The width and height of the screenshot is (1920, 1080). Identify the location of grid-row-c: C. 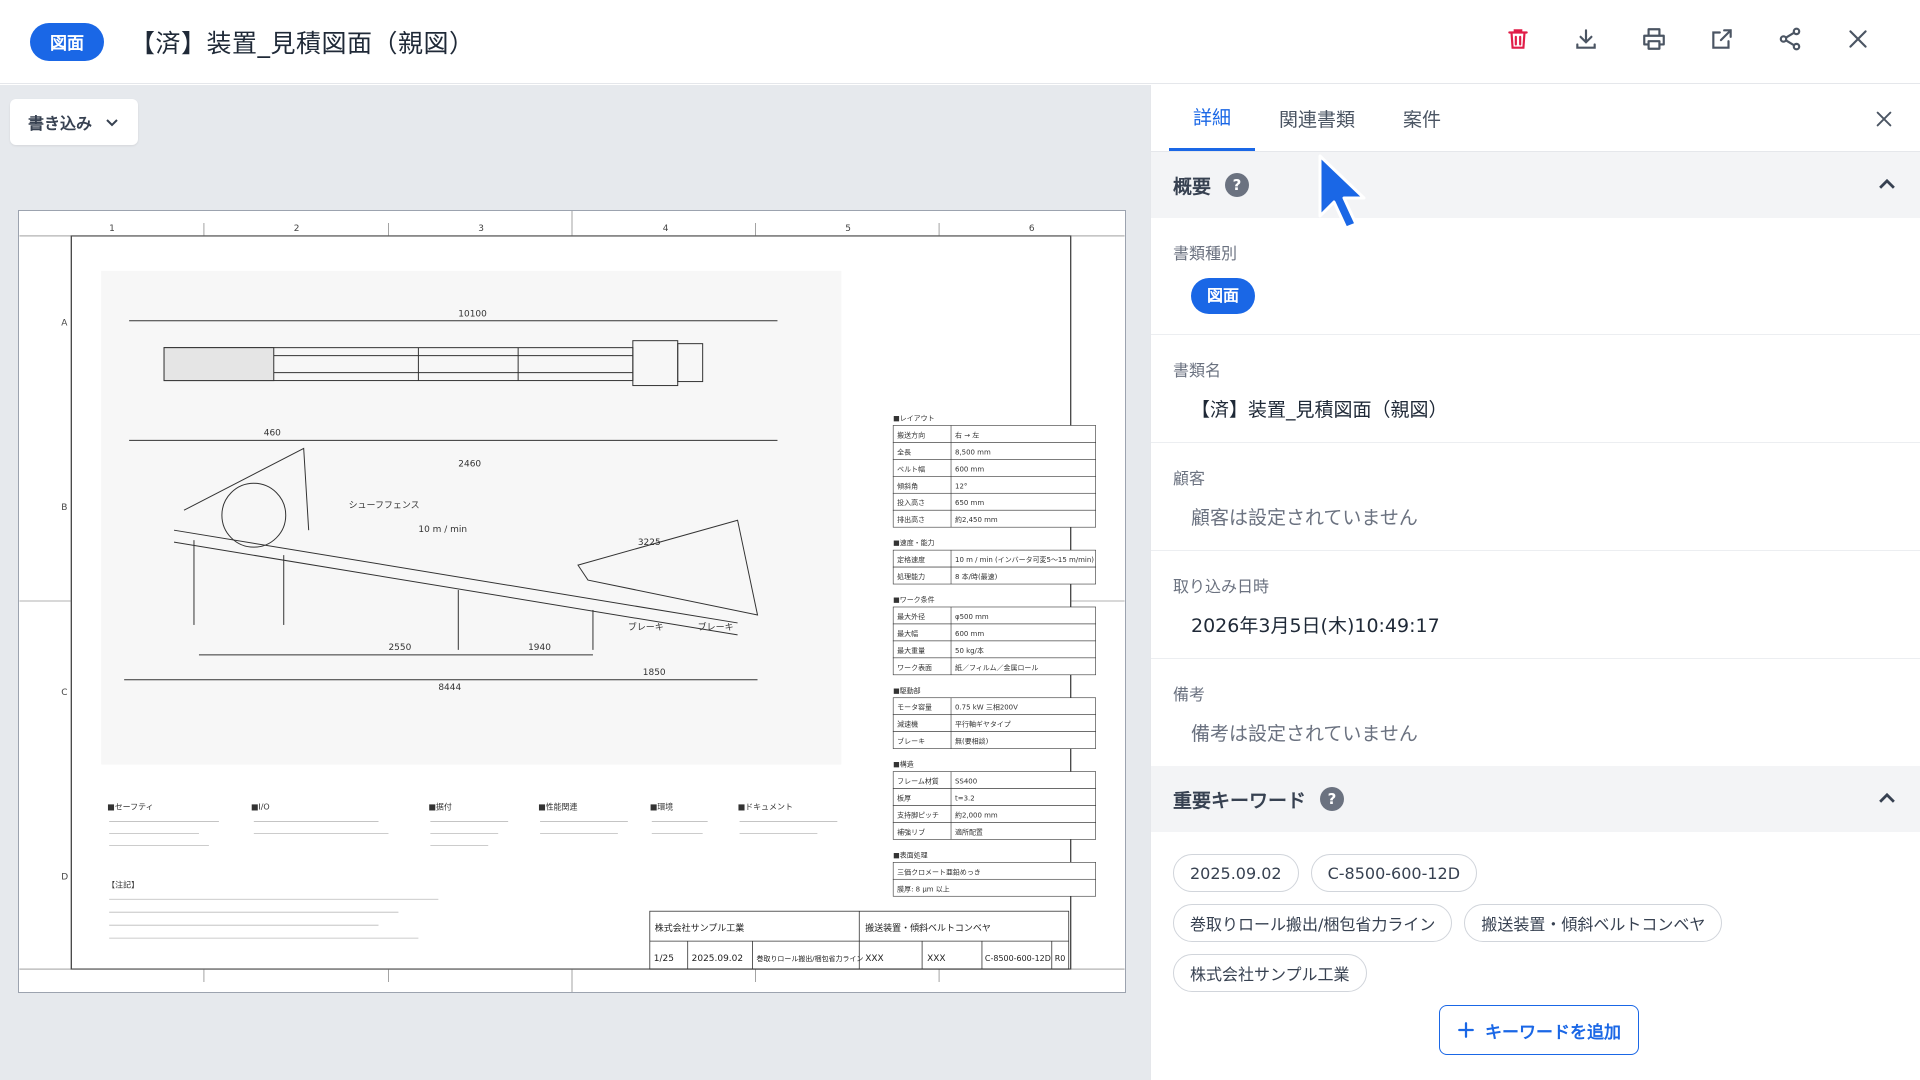
(64, 693).